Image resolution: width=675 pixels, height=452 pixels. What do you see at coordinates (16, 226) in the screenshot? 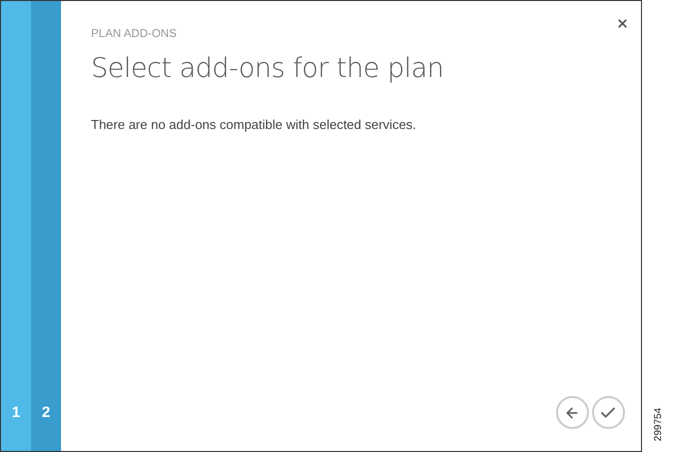
I see `step-tab: 1` at bounding box center [16, 226].